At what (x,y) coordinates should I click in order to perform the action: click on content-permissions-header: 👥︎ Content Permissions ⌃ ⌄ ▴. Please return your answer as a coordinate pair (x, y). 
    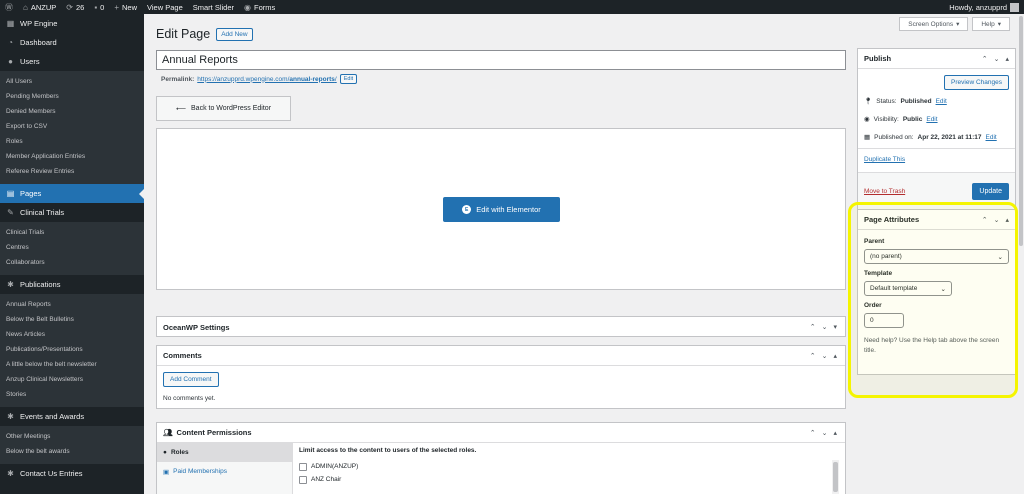
    Looking at the image, I should click on (501, 433).